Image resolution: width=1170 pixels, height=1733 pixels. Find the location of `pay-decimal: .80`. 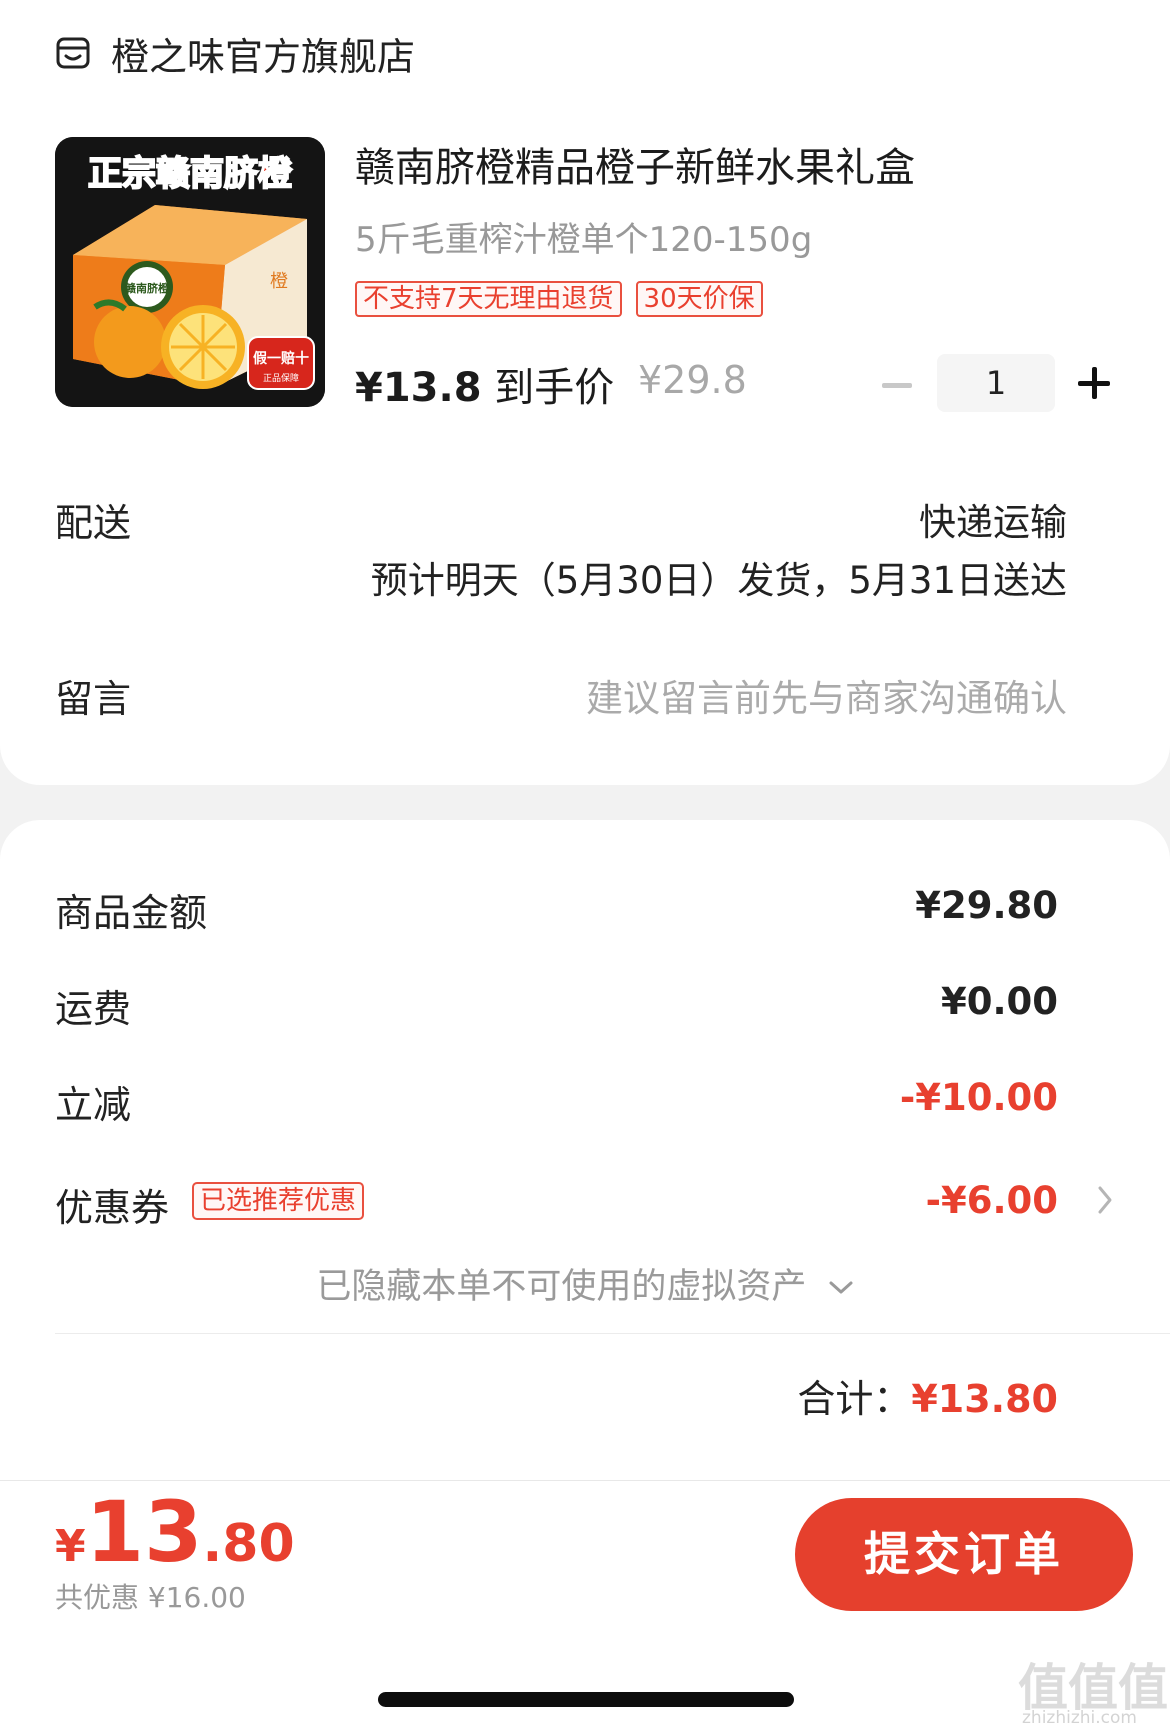

pay-decimal: .80 is located at coordinates (248, 1544).